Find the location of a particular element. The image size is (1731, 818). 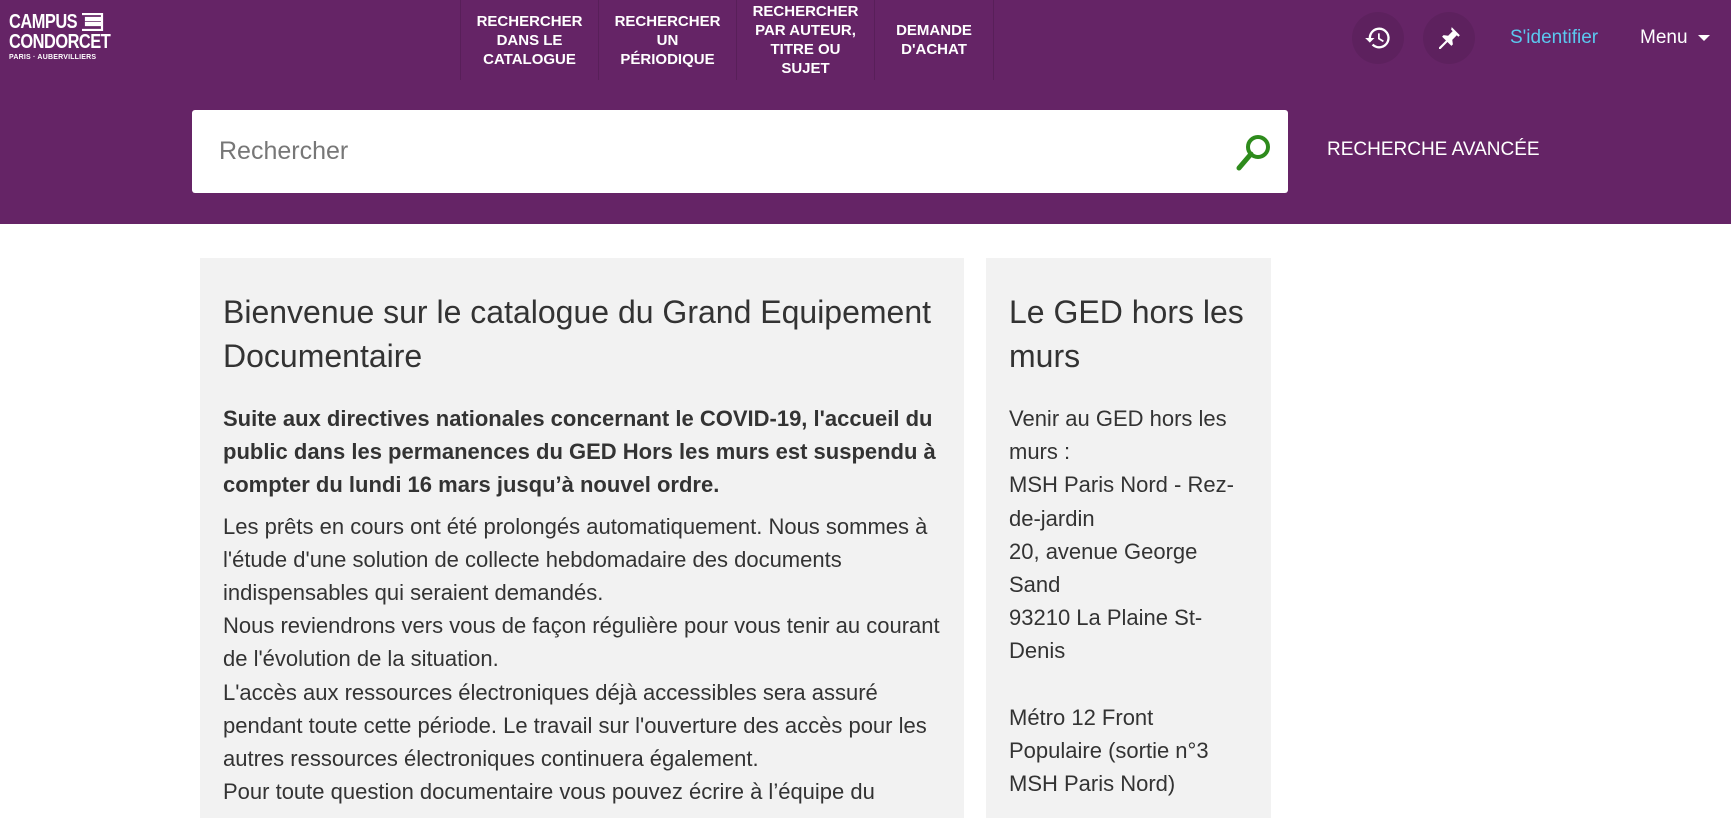

search-input is located at coordinates (692, 151).